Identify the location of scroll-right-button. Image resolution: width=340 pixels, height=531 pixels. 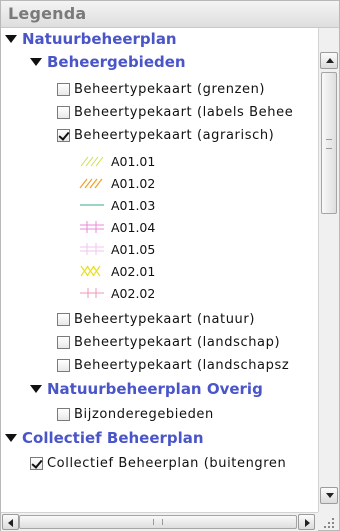
(306, 522).